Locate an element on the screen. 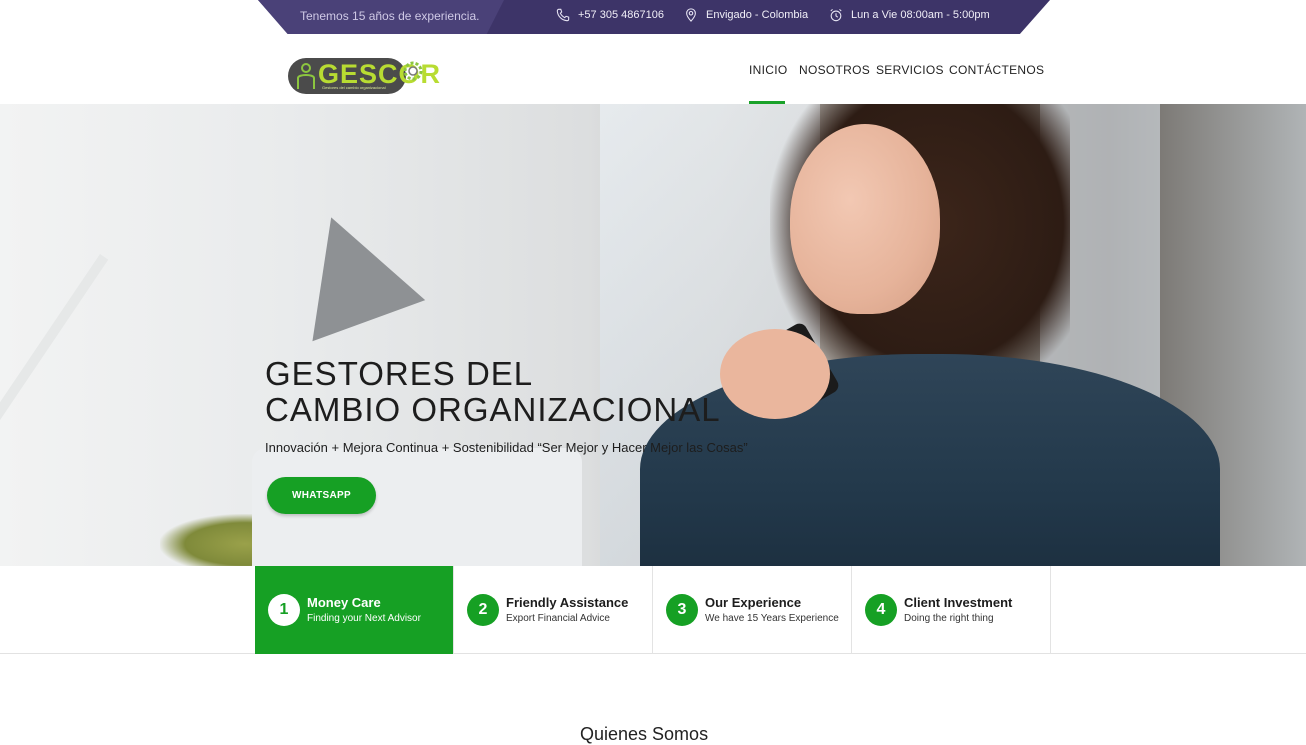 The height and width of the screenshot is (745, 1306). feature-subtitle: We have 15 Years Experience is located at coordinates (772, 618).